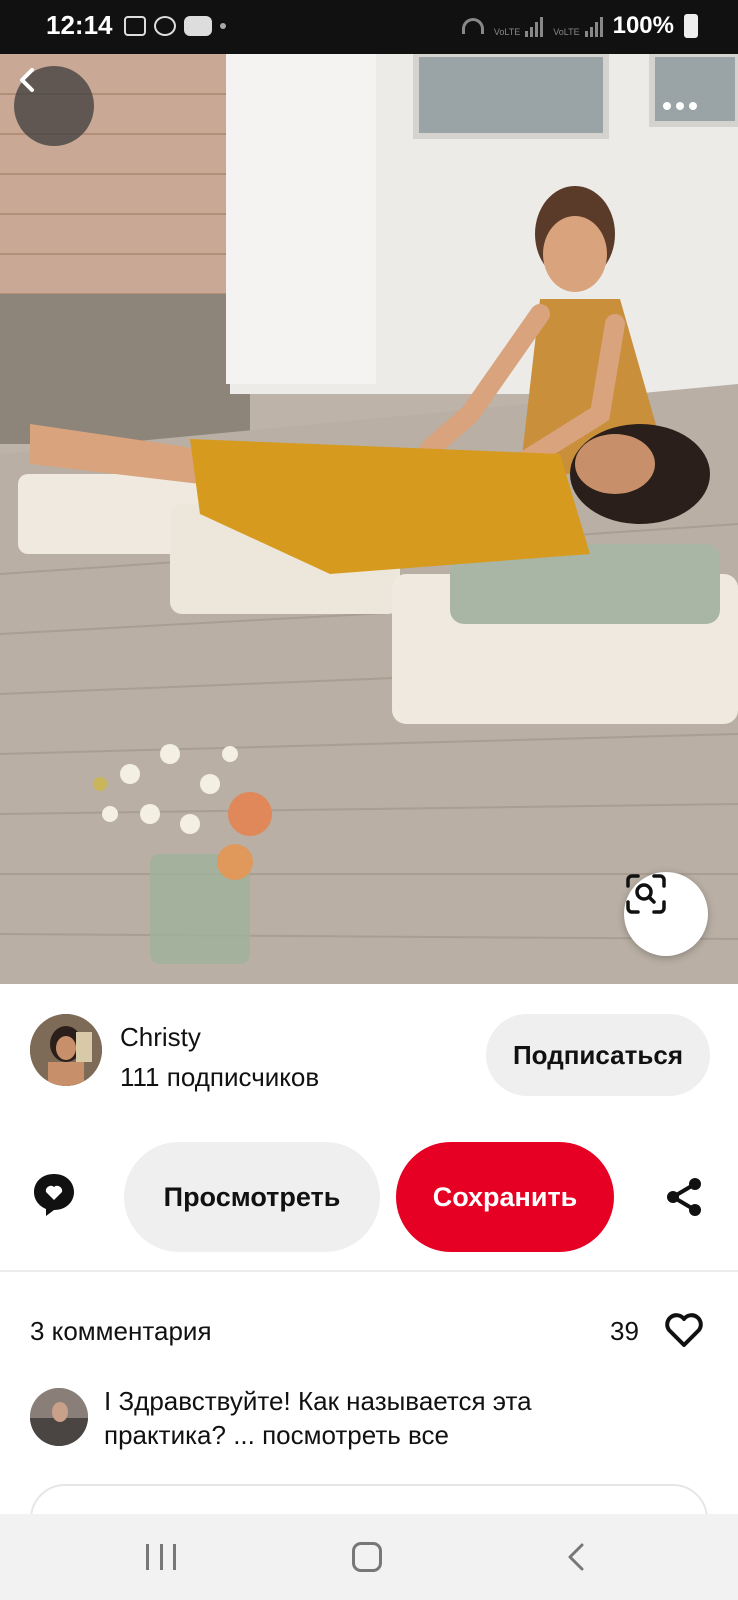 This screenshot has height=1600, width=738. What do you see at coordinates (27, 80) in the screenshot?
I see `chevron-left-icon` at bounding box center [27, 80].